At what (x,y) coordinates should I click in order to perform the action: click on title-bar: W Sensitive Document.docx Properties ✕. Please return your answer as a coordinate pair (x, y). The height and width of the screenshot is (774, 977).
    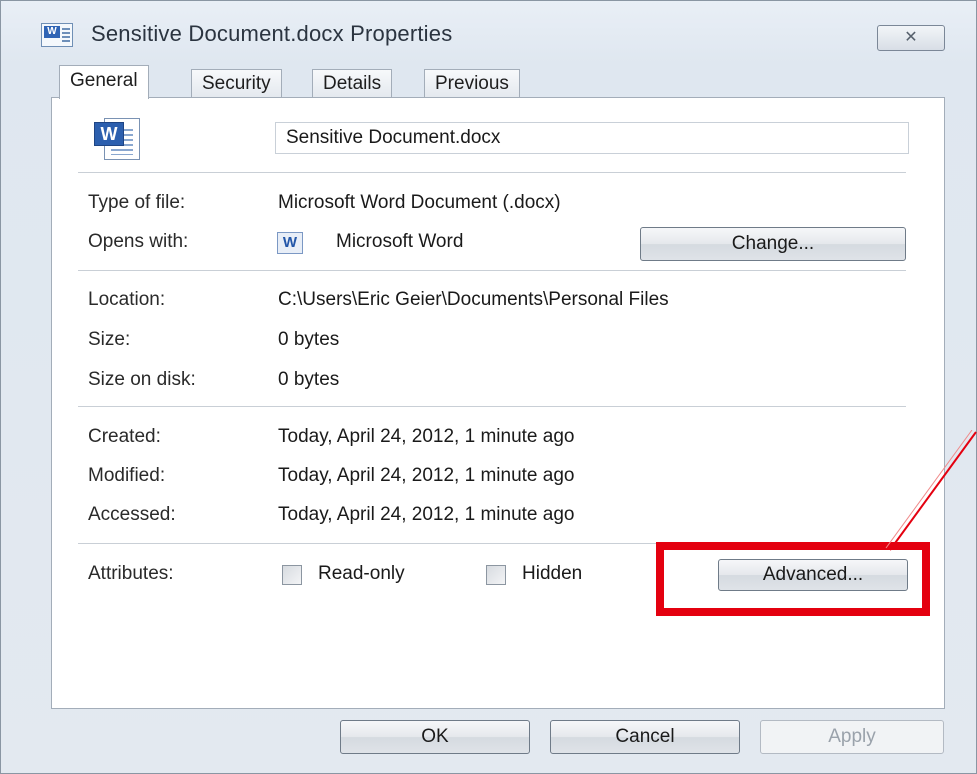
    Looking at the image, I should click on (488, 30).